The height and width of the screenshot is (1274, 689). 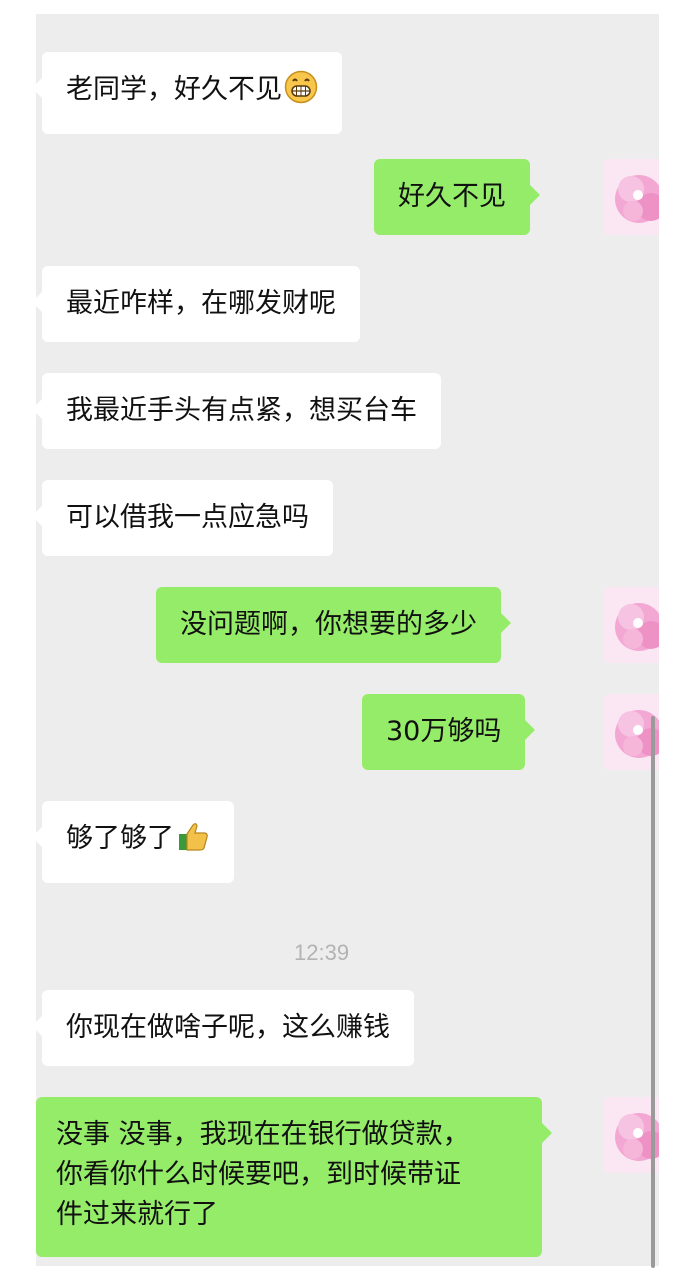 I want to click on message-text-line: 你看你什么时候要吧，到时候带证, so click(x=258, y=1174).